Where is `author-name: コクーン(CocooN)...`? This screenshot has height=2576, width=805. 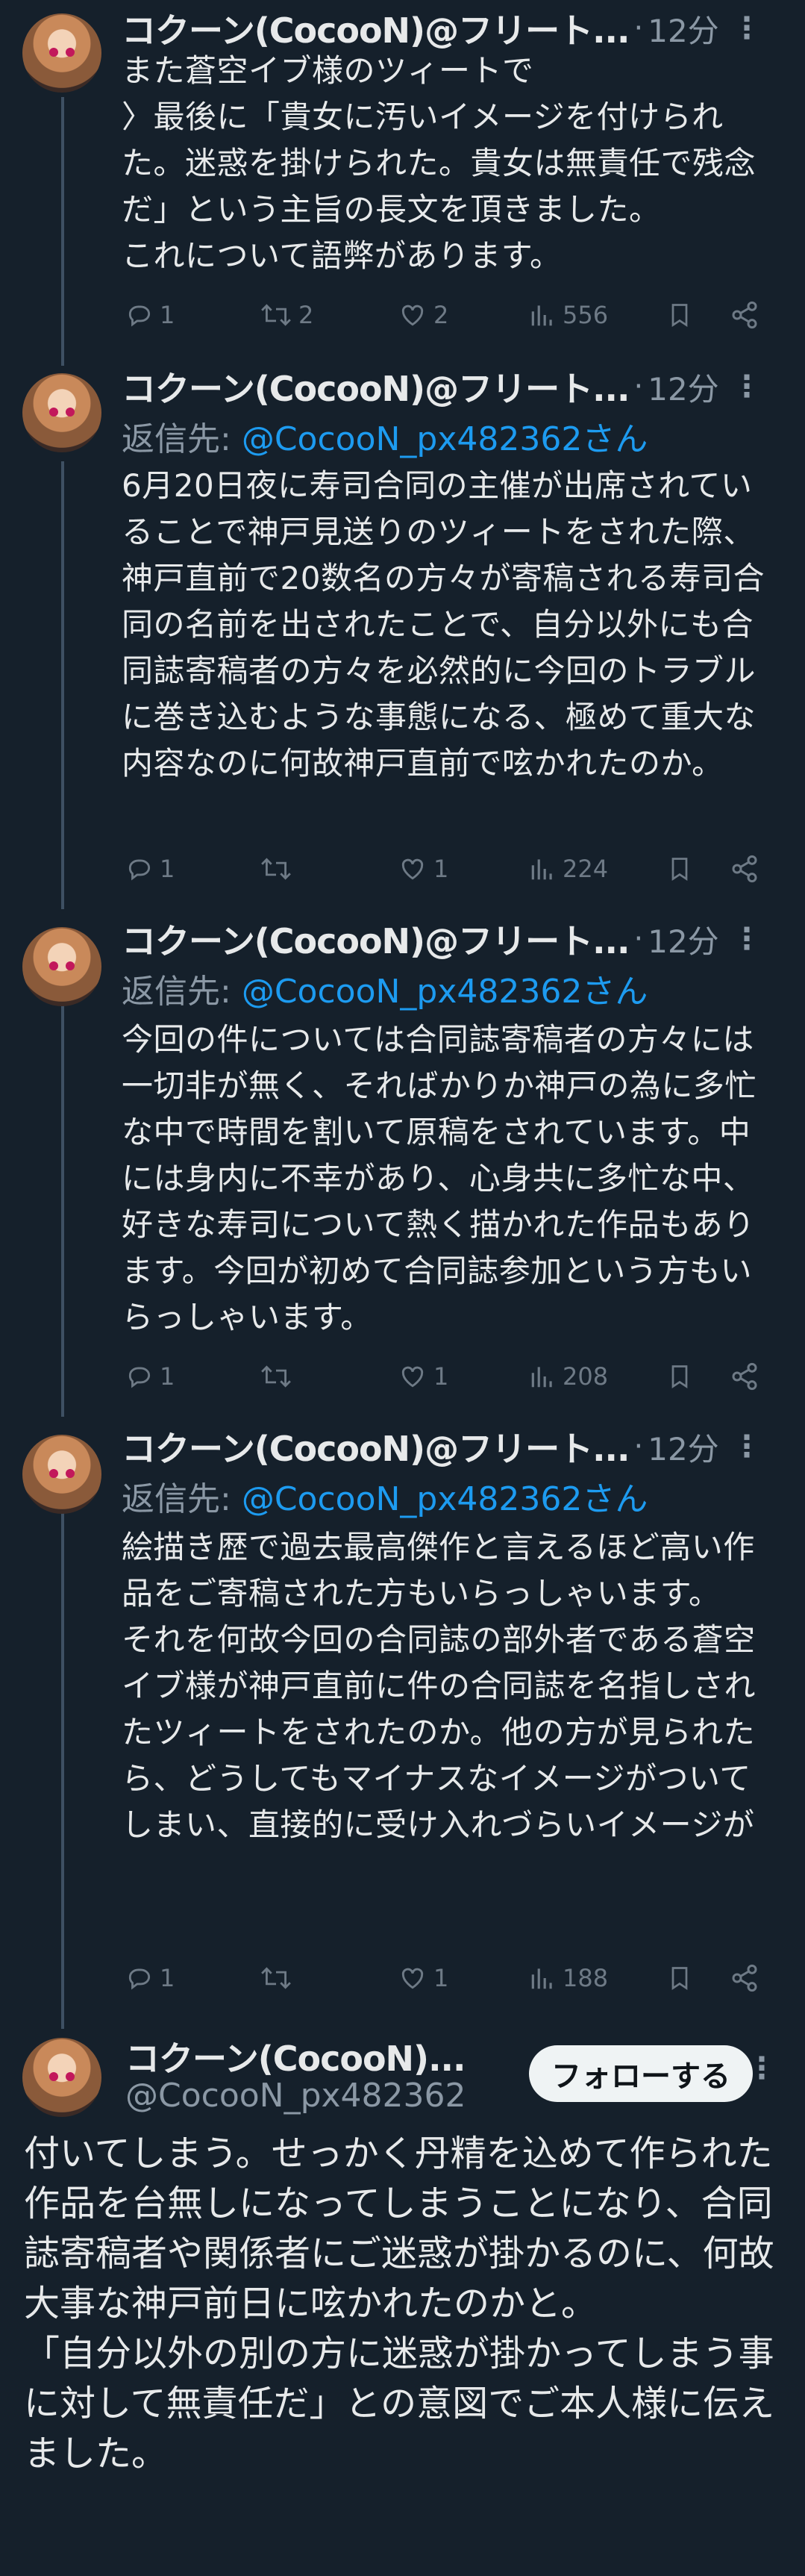
author-name: コクーン(CocooN)... is located at coordinates (296, 2056).